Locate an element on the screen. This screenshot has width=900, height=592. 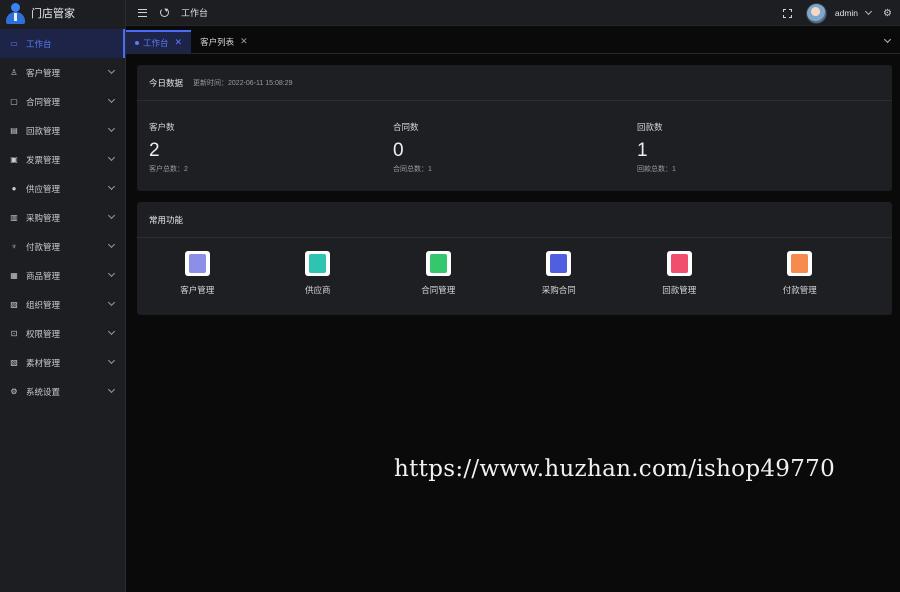
sidebar-item-label: 供应管理 is located at coordinates (43, 188).